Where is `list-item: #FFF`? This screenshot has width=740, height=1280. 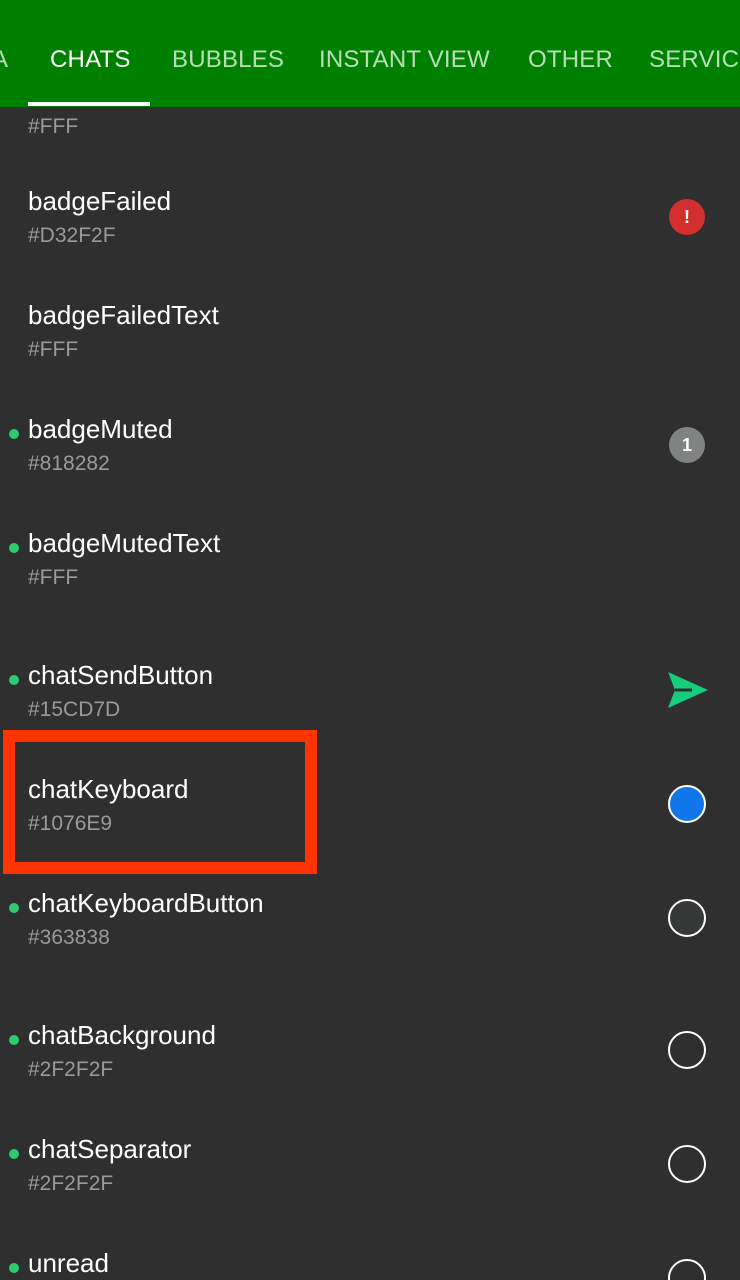
list-item: #FFF is located at coordinates (370, 122).